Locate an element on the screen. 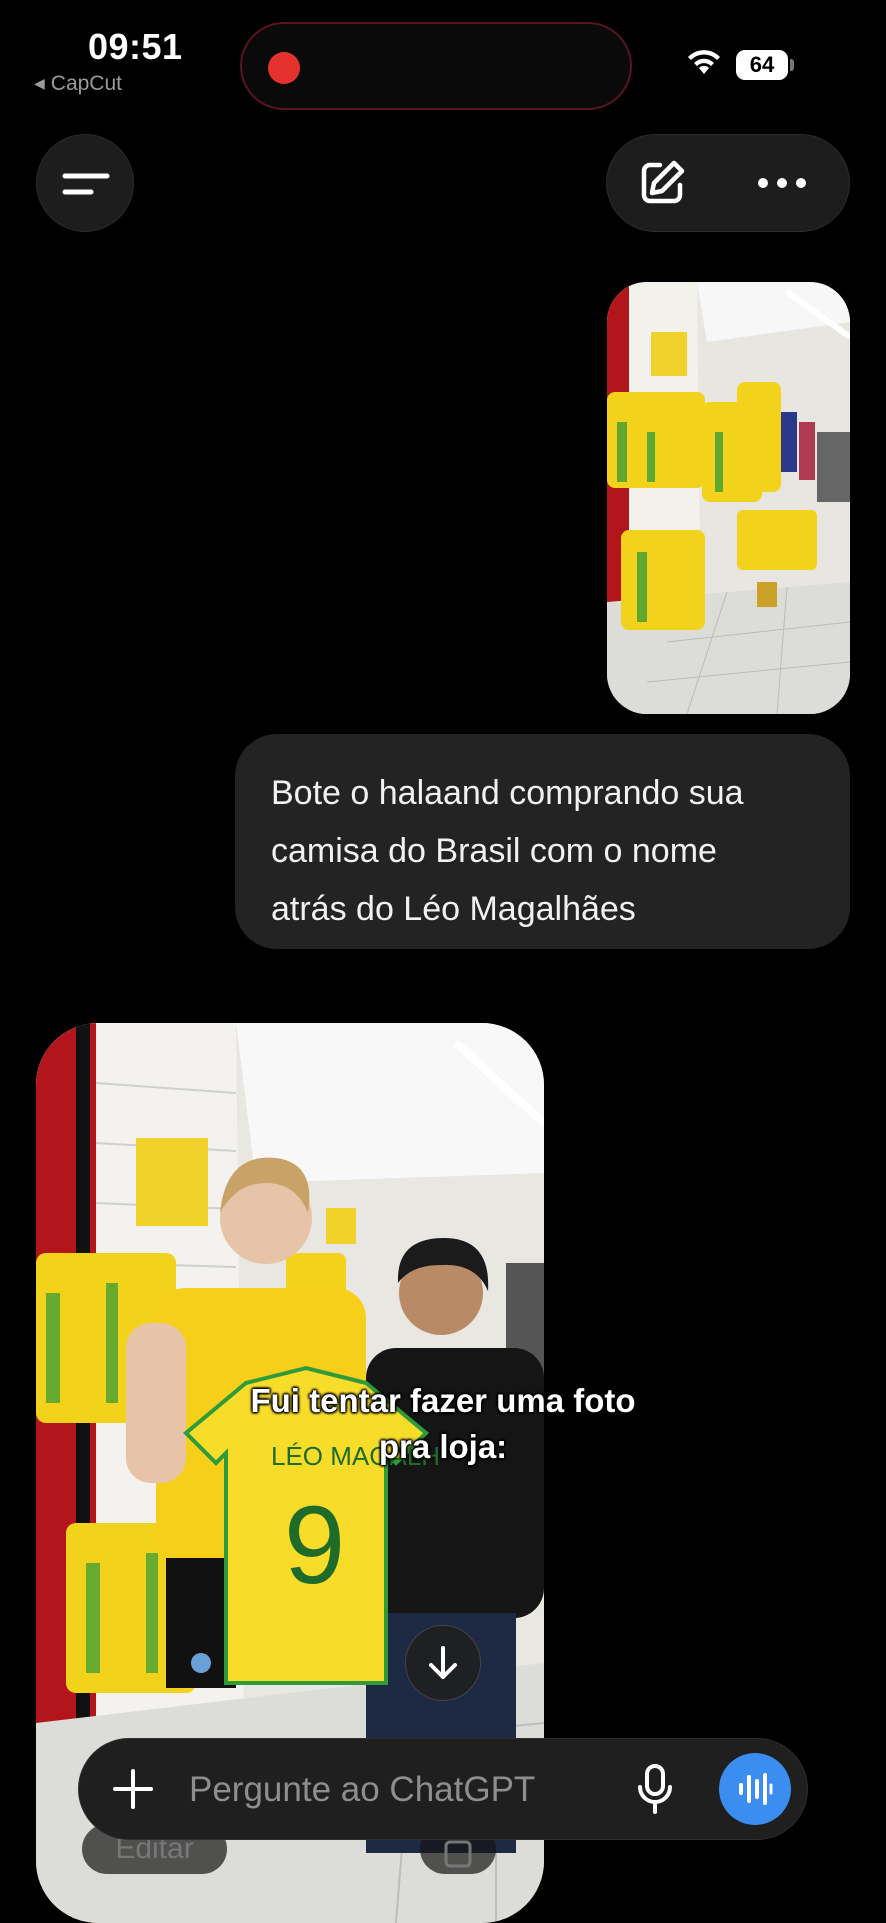  compose-icon is located at coordinates (663, 182).